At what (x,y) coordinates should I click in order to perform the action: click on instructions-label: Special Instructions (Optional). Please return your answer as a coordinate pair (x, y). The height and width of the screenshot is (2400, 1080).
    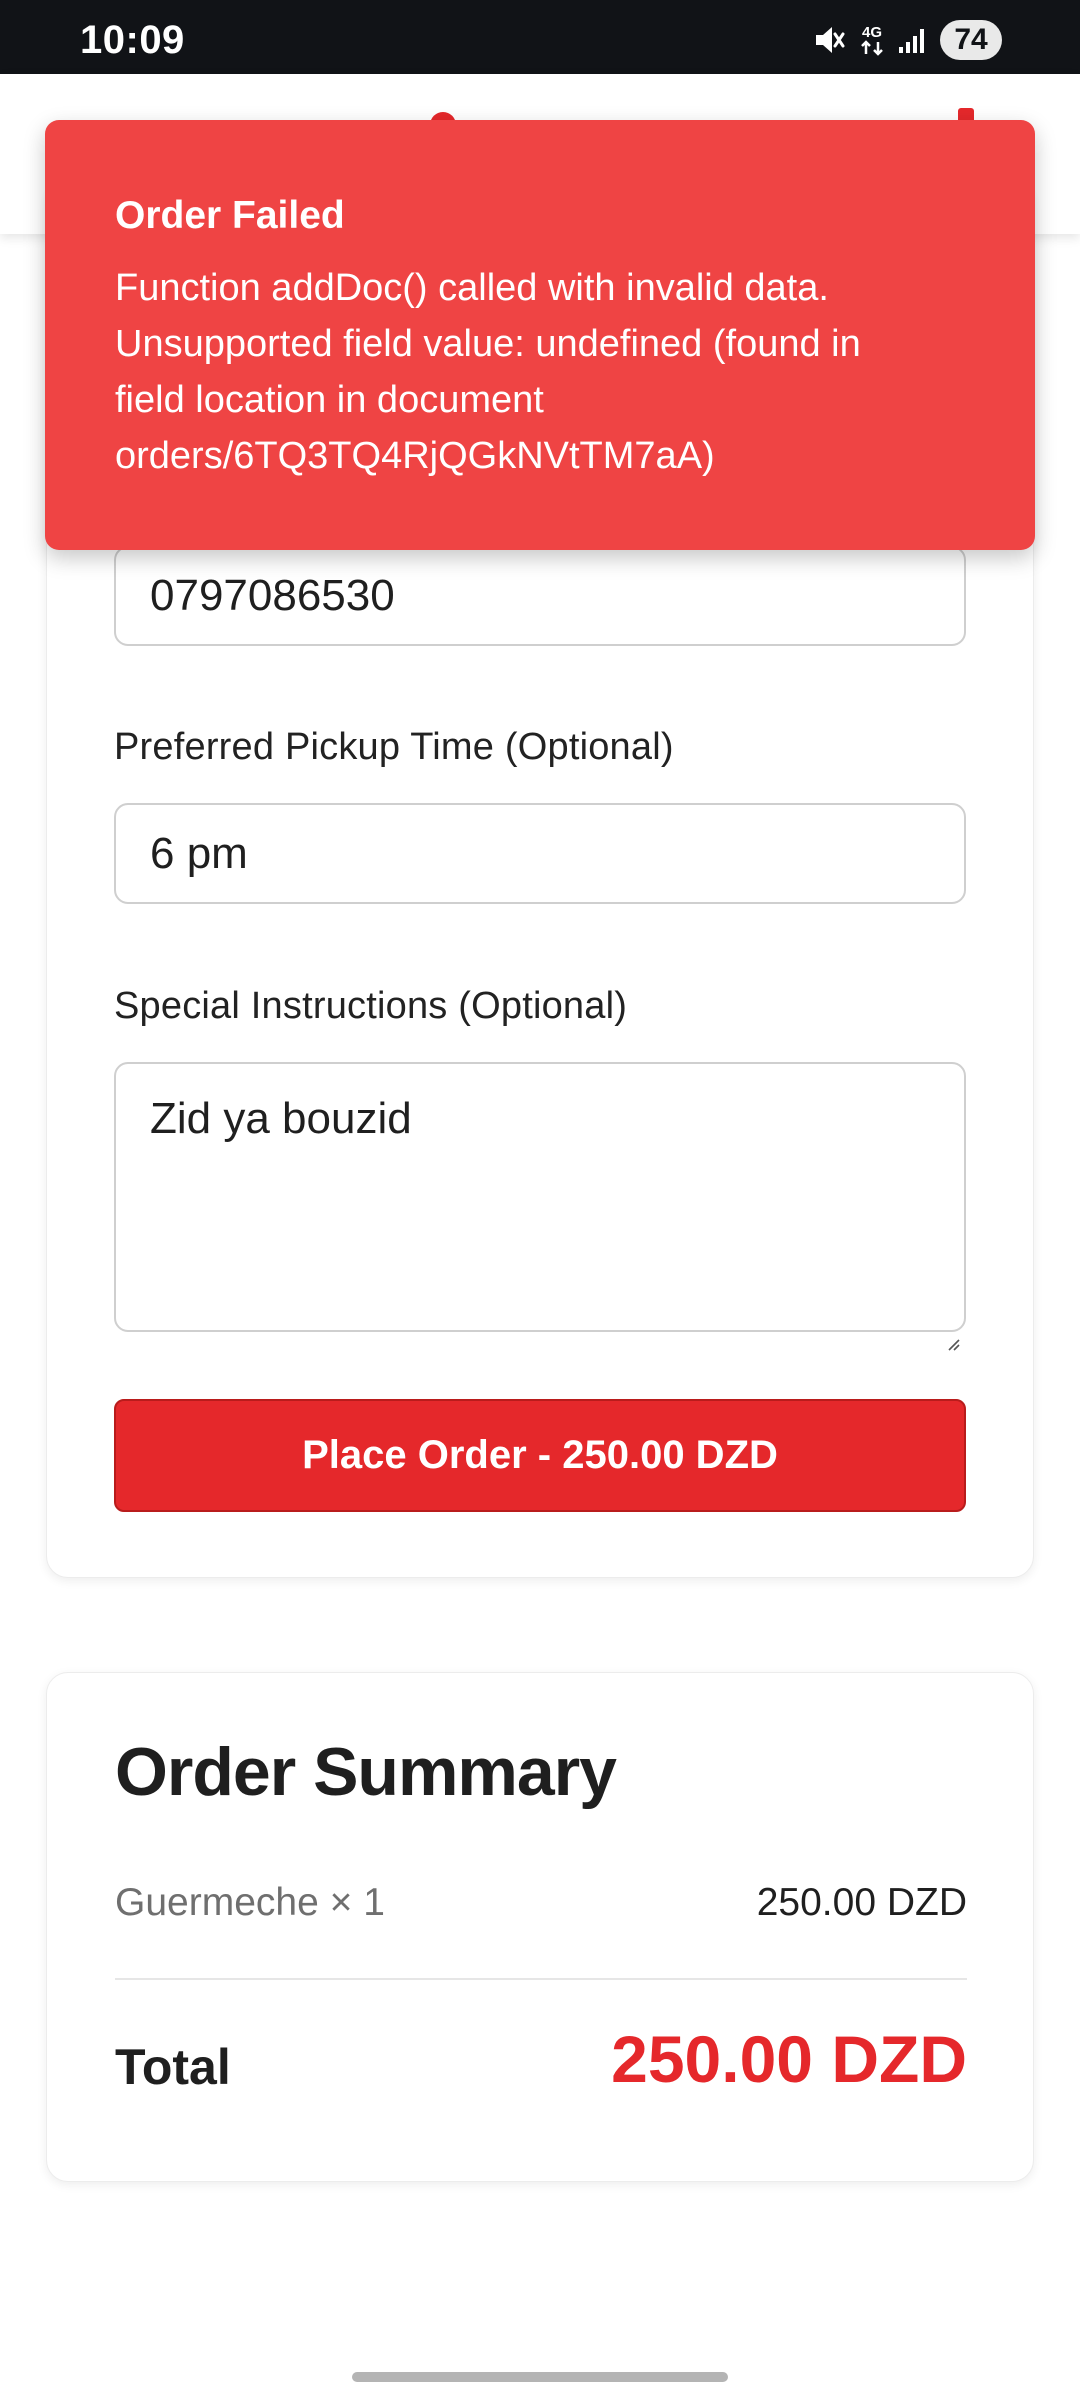
    Looking at the image, I should click on (371, 1006).